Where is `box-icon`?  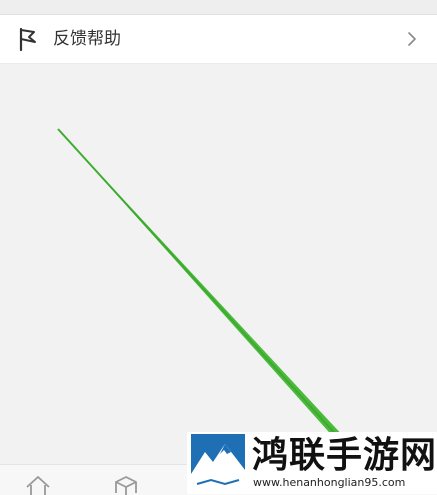
box-icon is located at coordinates (126, 484).